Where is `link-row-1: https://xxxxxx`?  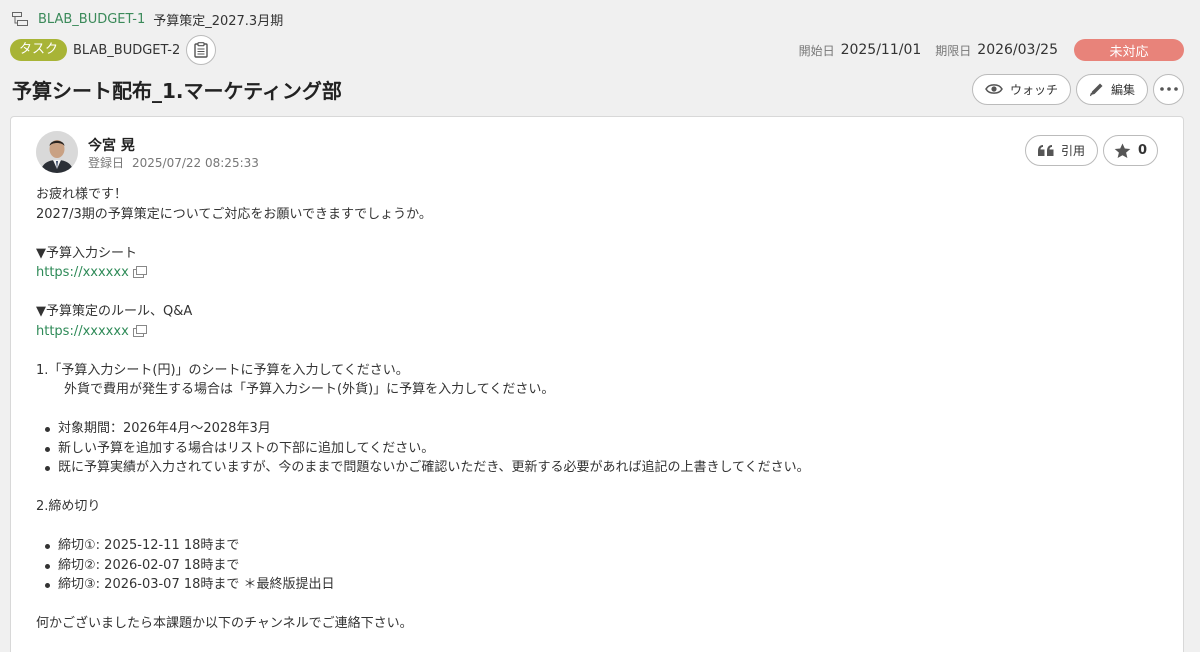
link-row-1: https://xxxxxx is located at coordinates (596, 273).